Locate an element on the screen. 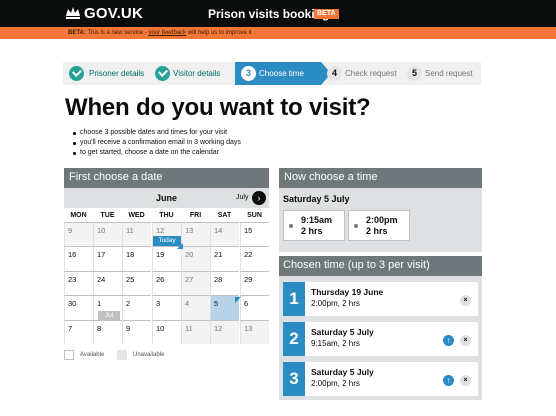  dow-mon: MON is located at coordinates (78, 215).